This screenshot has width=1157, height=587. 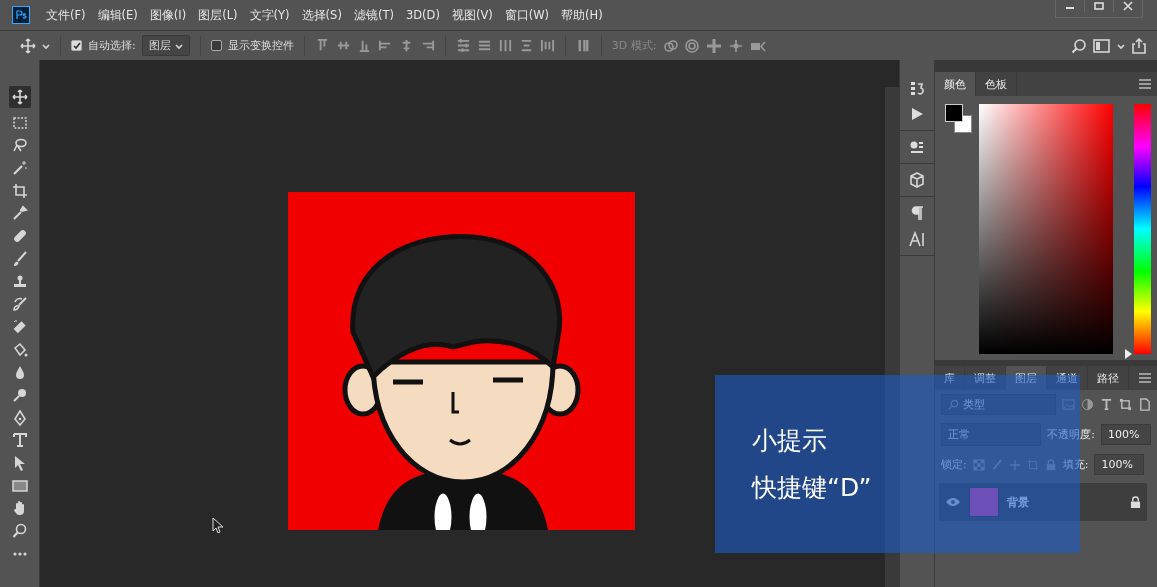 I want to click on tip-title: 小提示, so click(x=789, y=441).